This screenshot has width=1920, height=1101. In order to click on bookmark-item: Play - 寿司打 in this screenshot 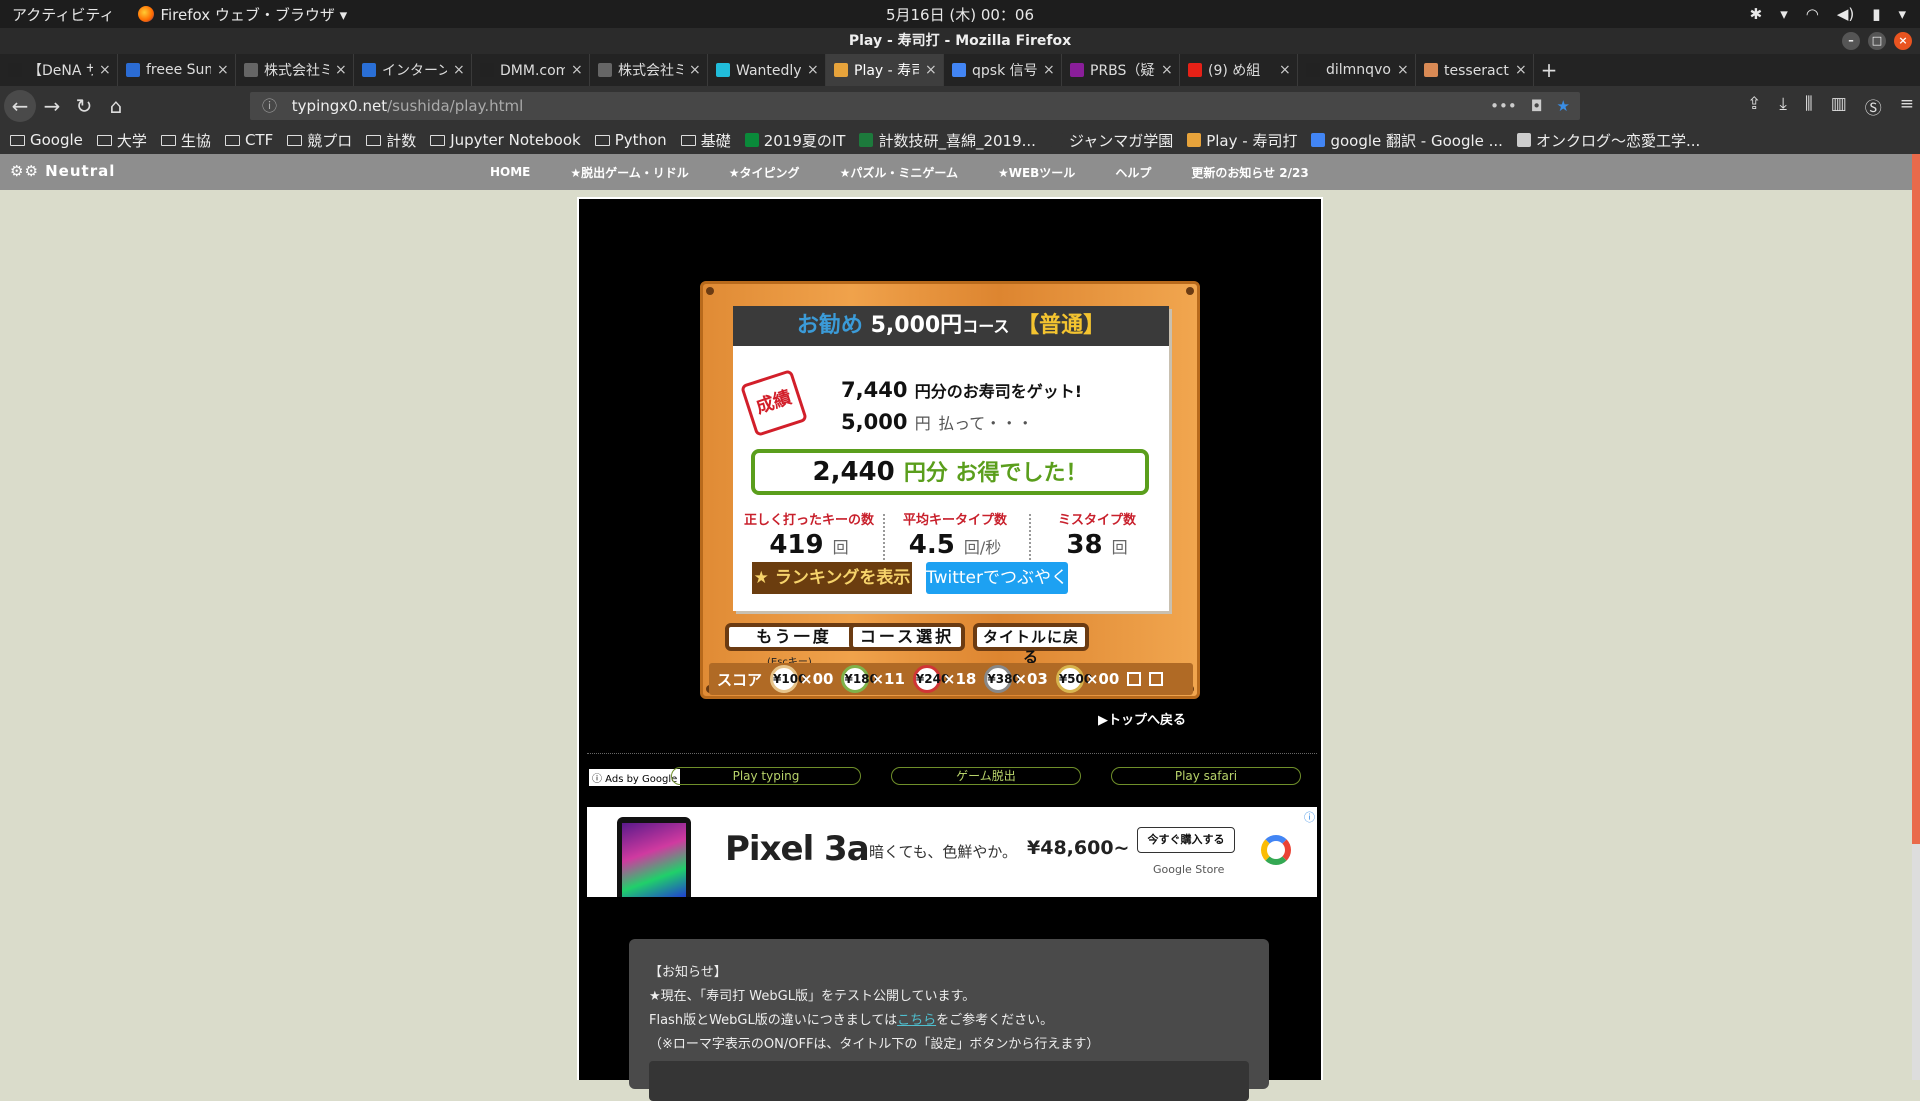, I will do `click(1242, 140)`.